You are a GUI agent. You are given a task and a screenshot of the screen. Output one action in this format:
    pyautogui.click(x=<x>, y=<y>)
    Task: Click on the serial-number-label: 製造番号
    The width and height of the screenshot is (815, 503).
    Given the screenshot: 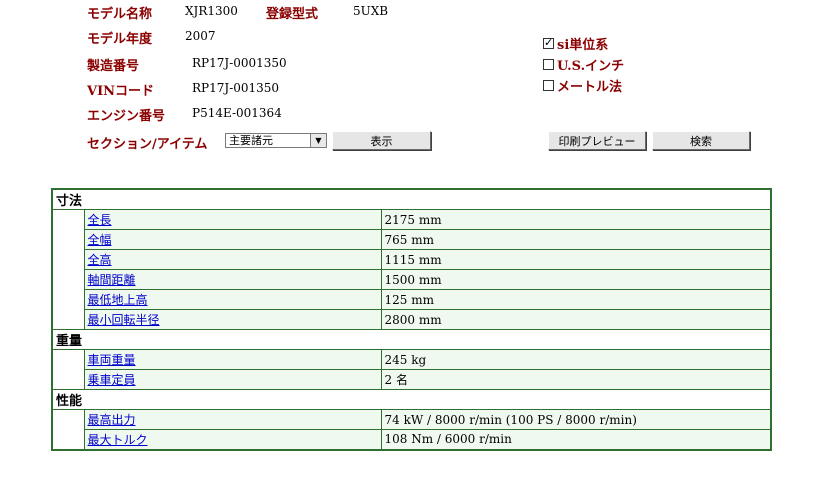 What is the action you would take?
    pyautogui.click(x=113, y=66)
    